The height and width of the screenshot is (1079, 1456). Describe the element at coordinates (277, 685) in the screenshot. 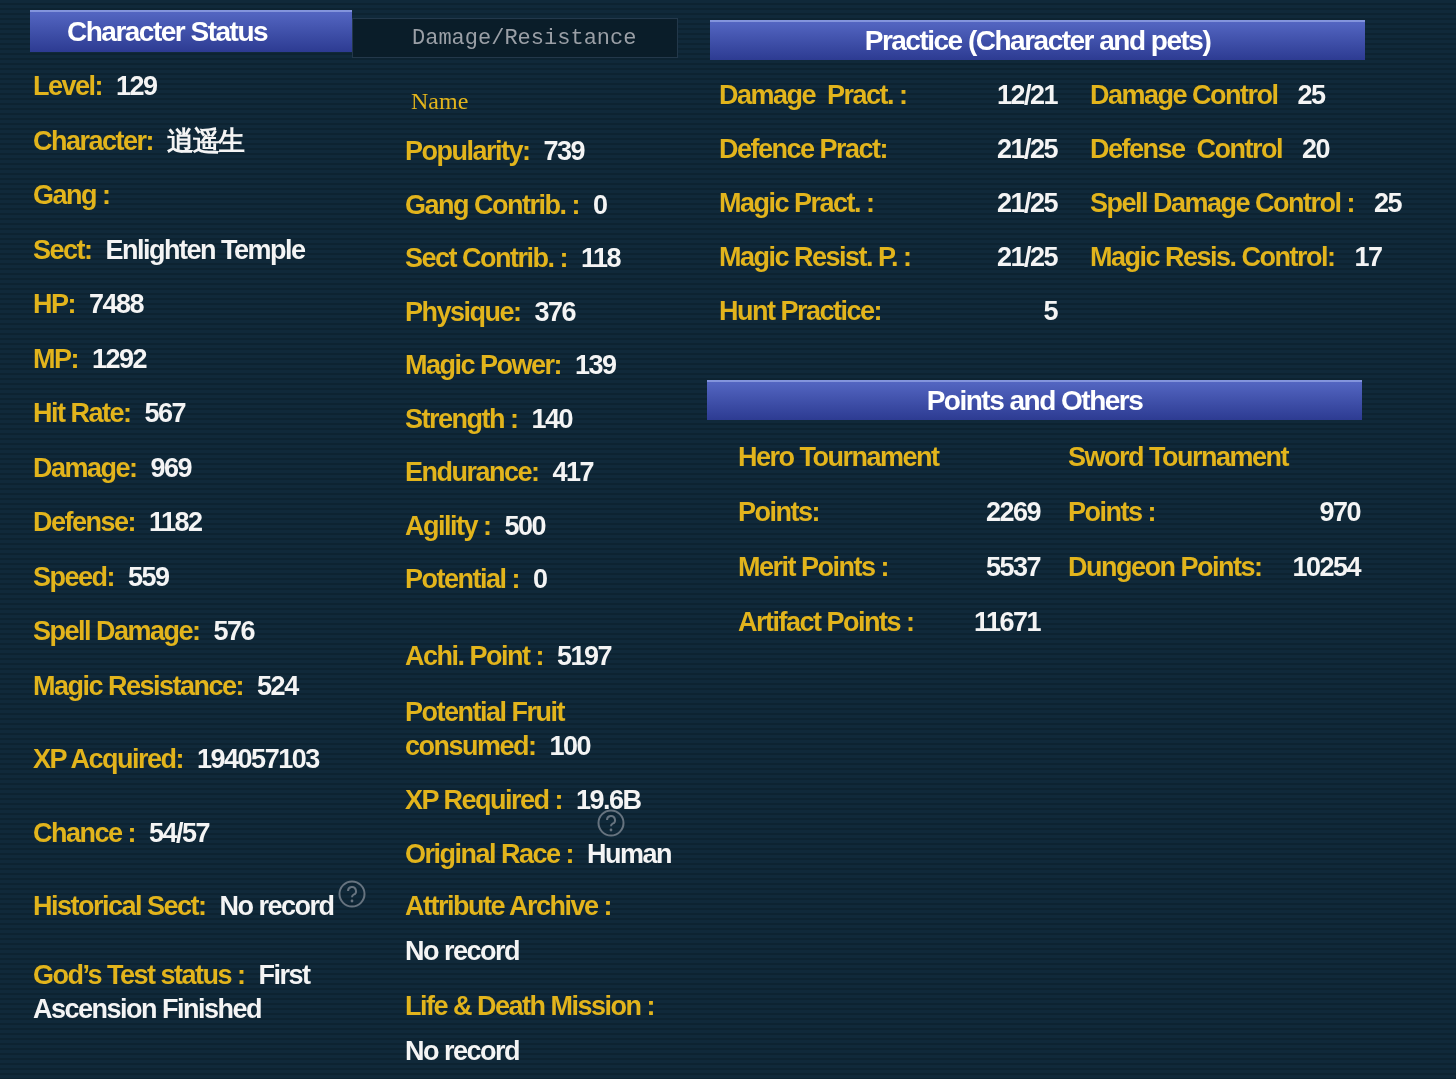

I see `field-value: 524` at that location.